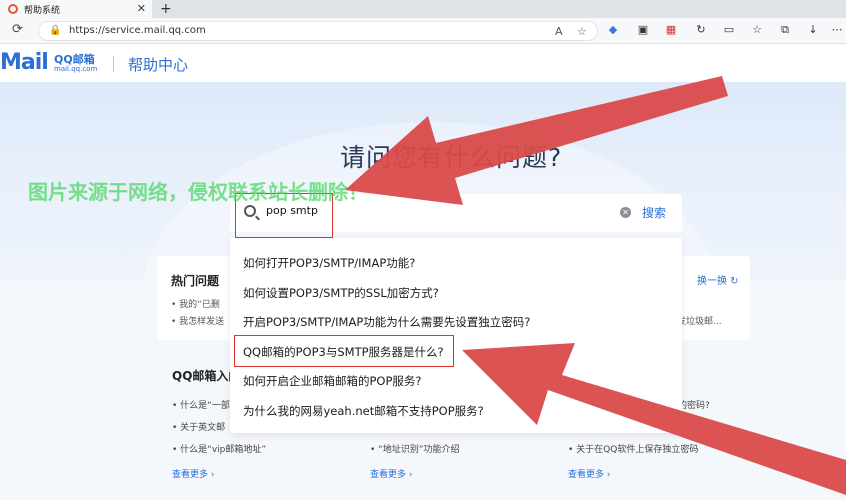  I want to click on search-button: 搜索, so click(654, 212).